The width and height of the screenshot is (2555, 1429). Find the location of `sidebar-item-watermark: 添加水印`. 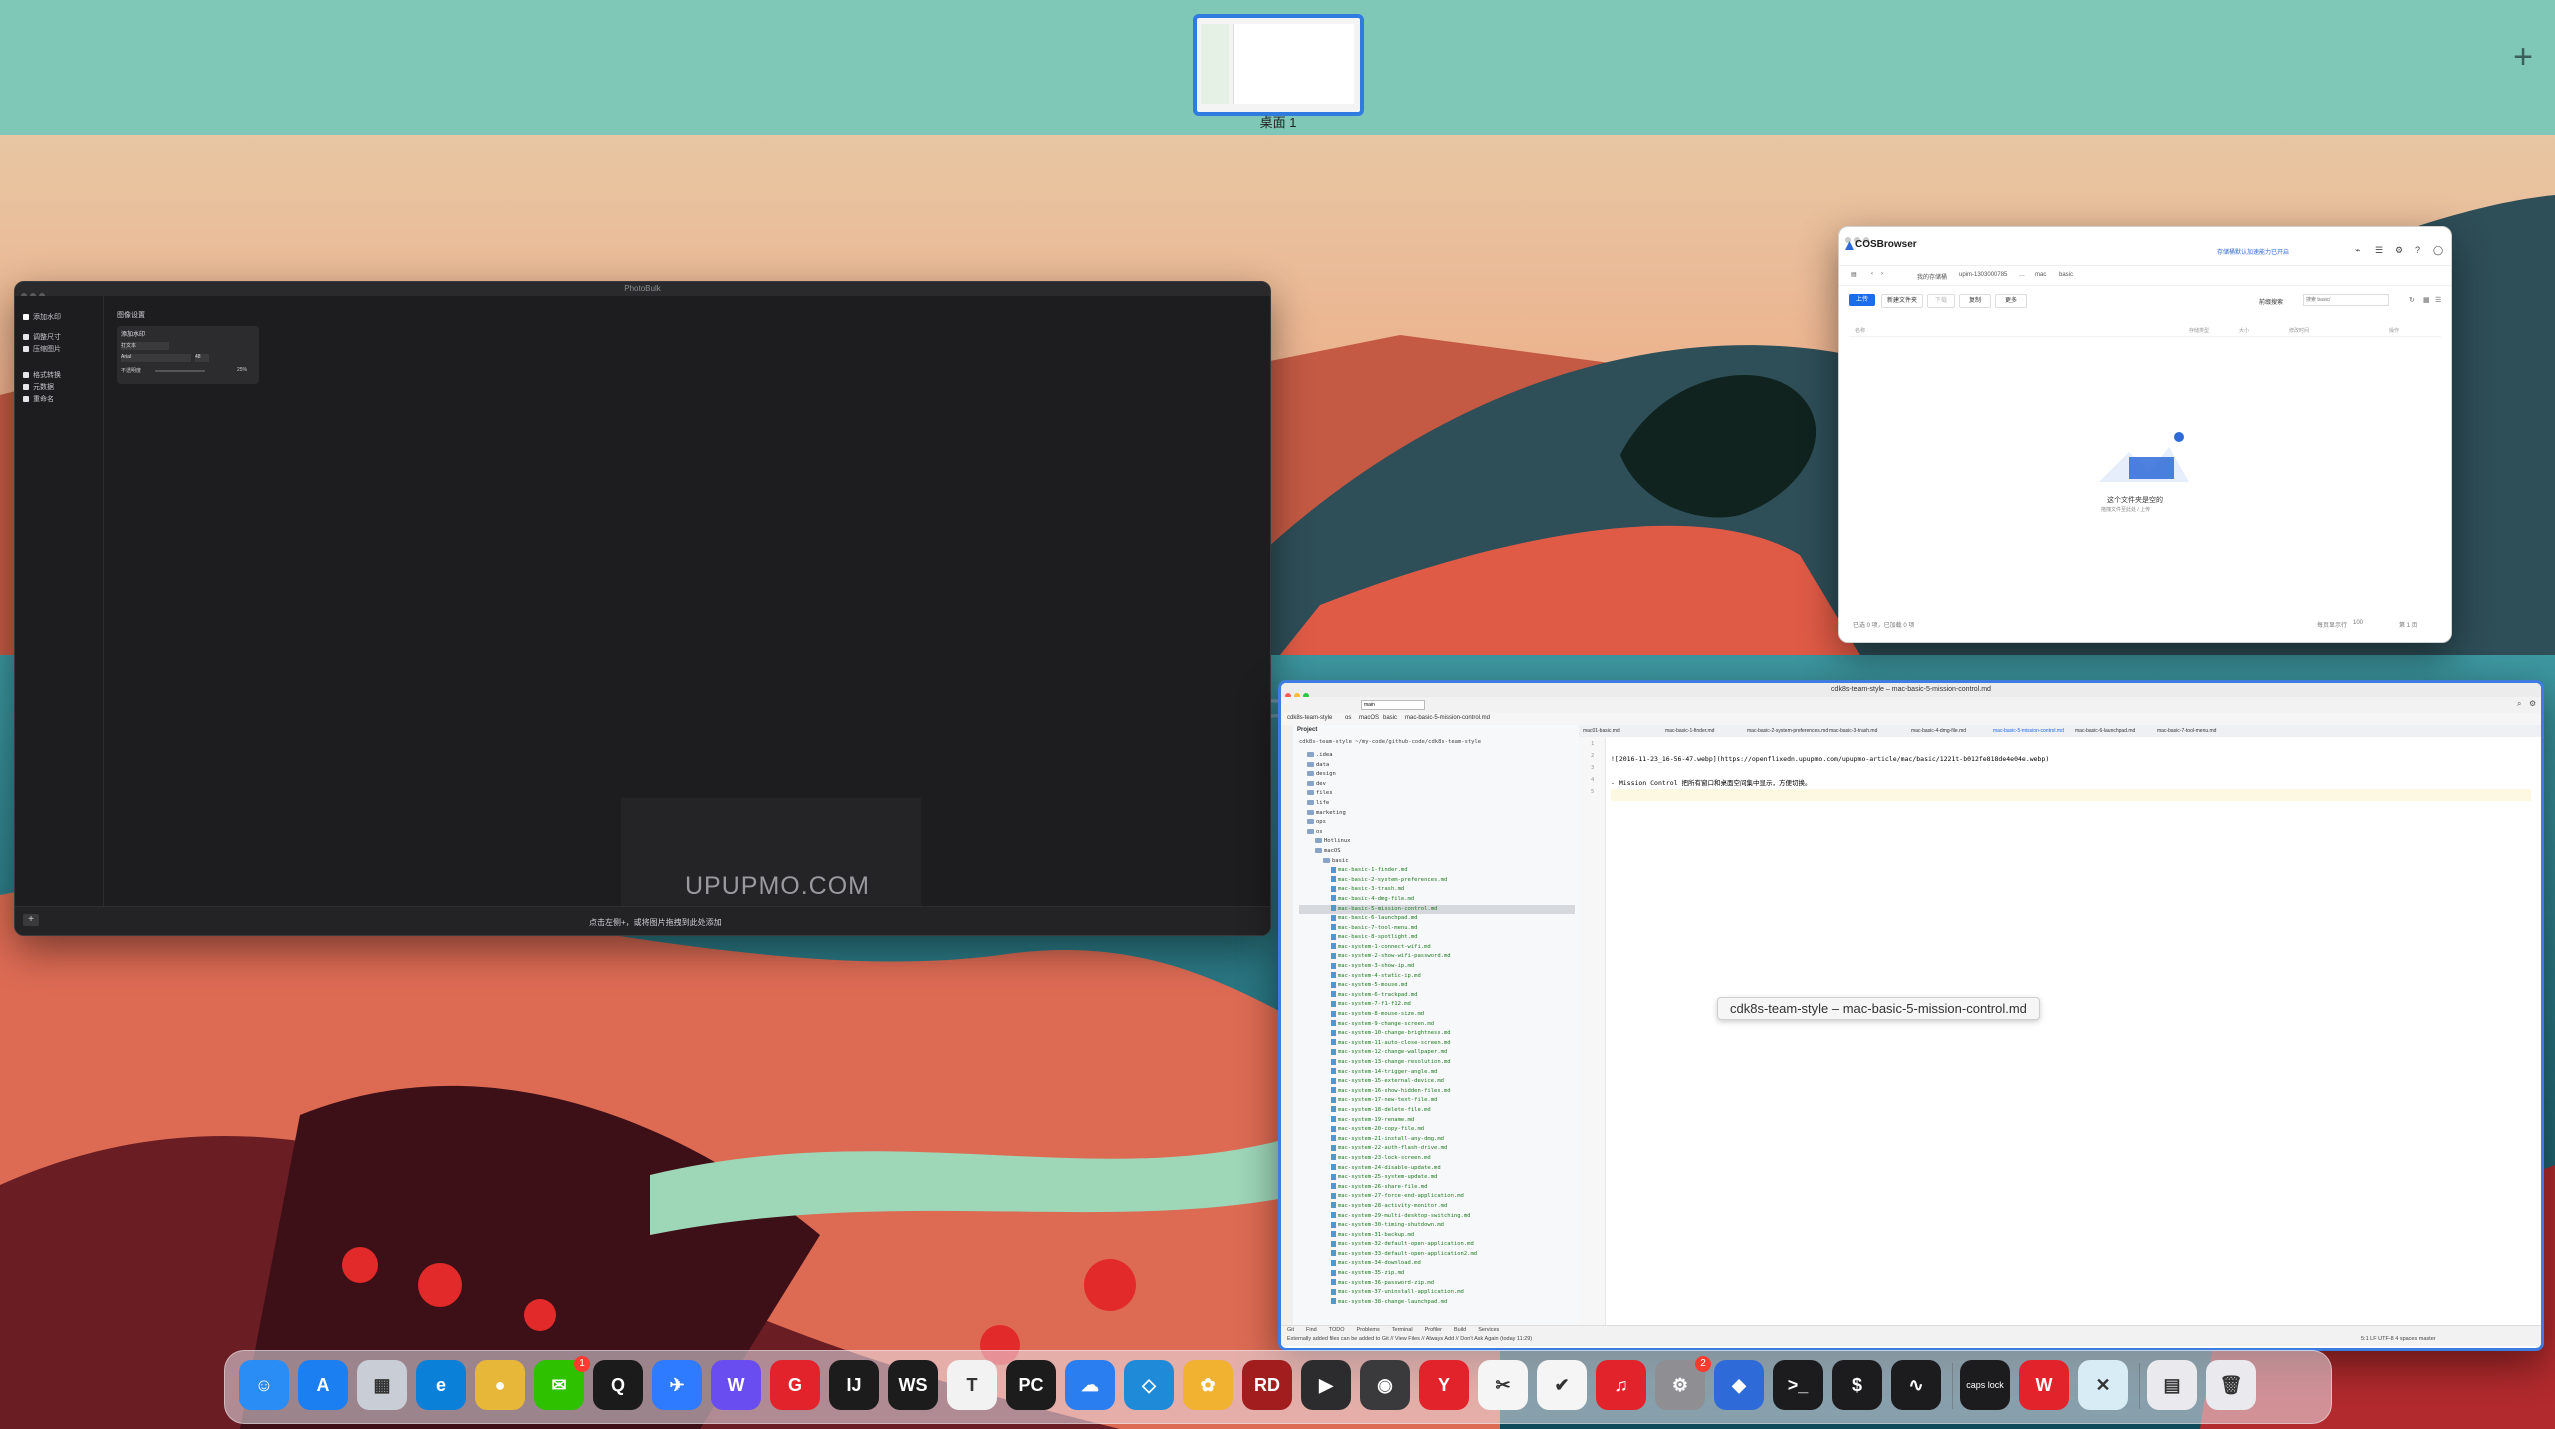

sidebar-item-watermark: 添加水印 is located at coordinates (42, 317).